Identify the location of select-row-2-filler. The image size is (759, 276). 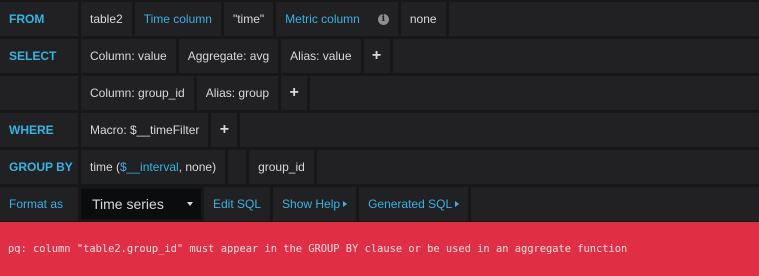
(534, 93).